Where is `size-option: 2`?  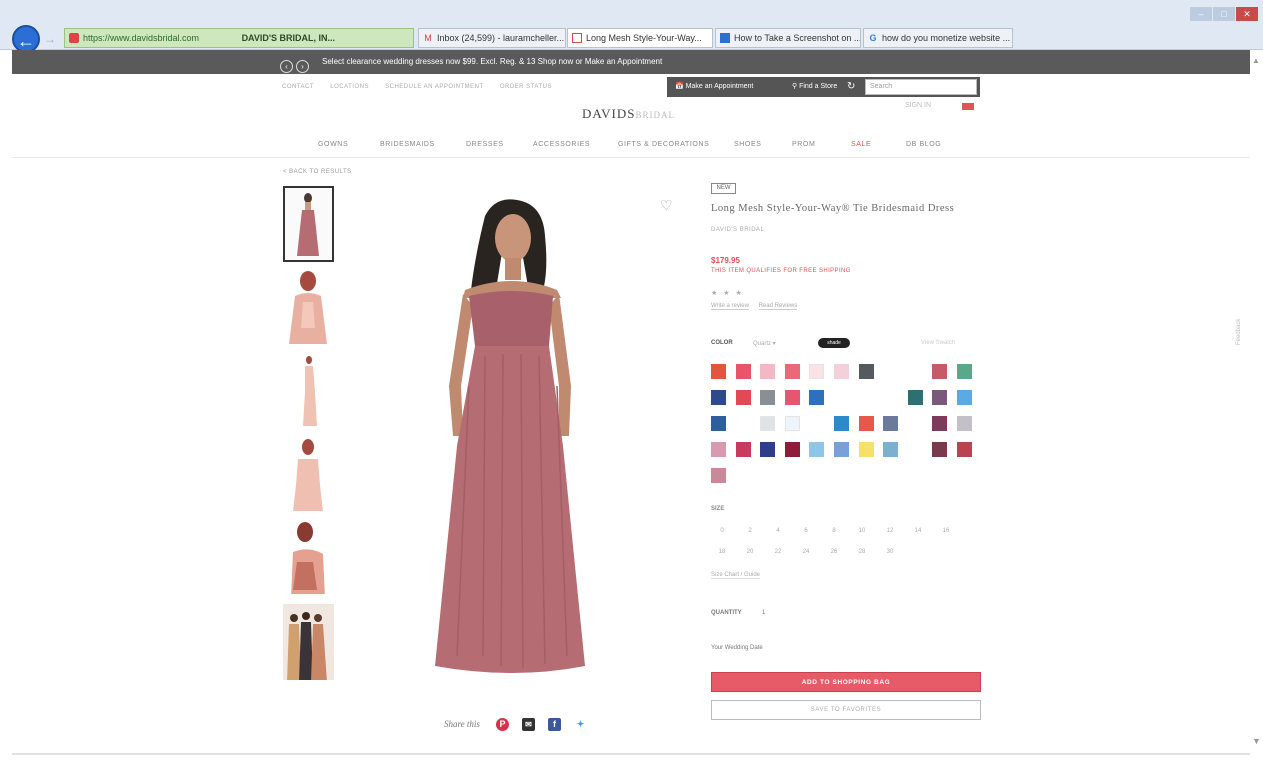
size-option: 2 is located at coordinates (750, 531).